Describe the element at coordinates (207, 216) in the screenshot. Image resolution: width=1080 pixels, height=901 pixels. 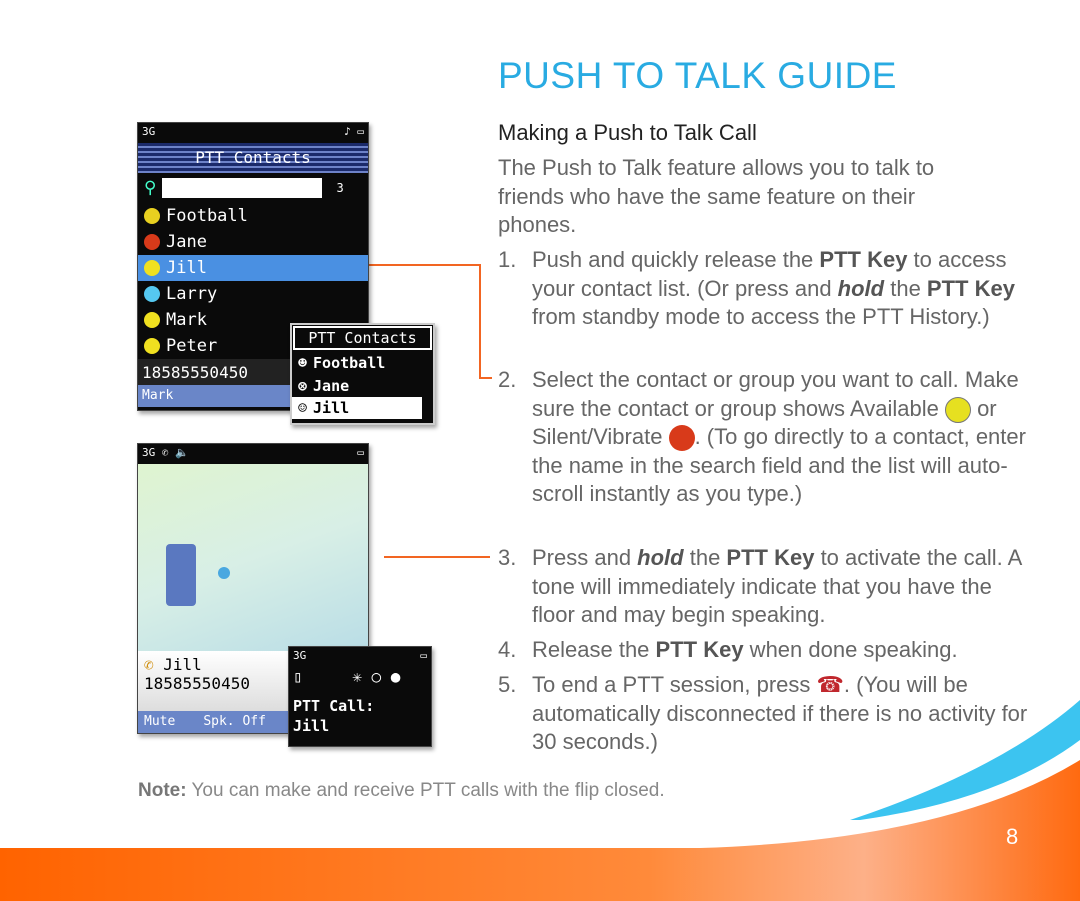
I see `contact-name: Football` at that location.